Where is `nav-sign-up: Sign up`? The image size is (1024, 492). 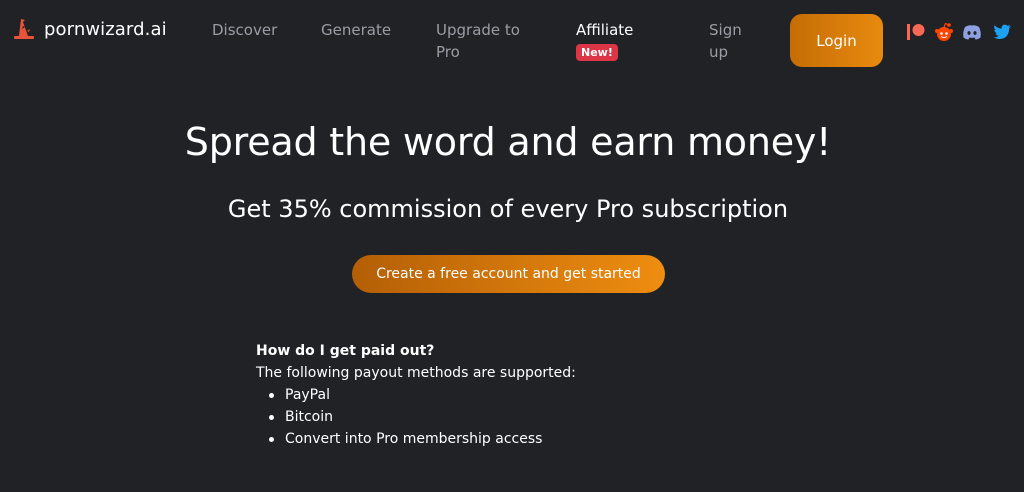 nav-sign-up: Sign up is located at coordinates (729, 41).